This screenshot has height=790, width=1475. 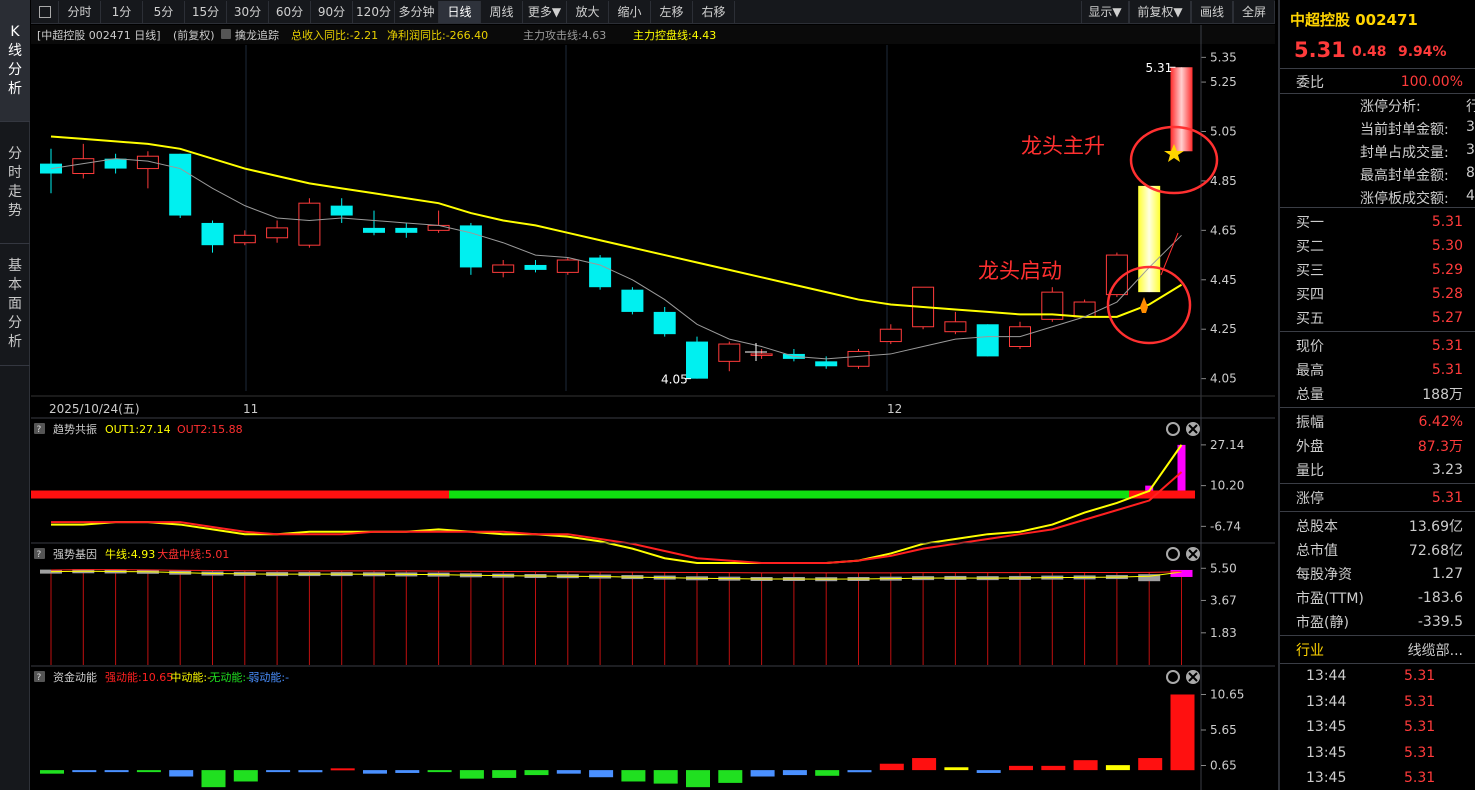 What do you see at coordinates (290, 11) in the screenshot?
I see `period-button: 60分` at bounding box center [290, 11].